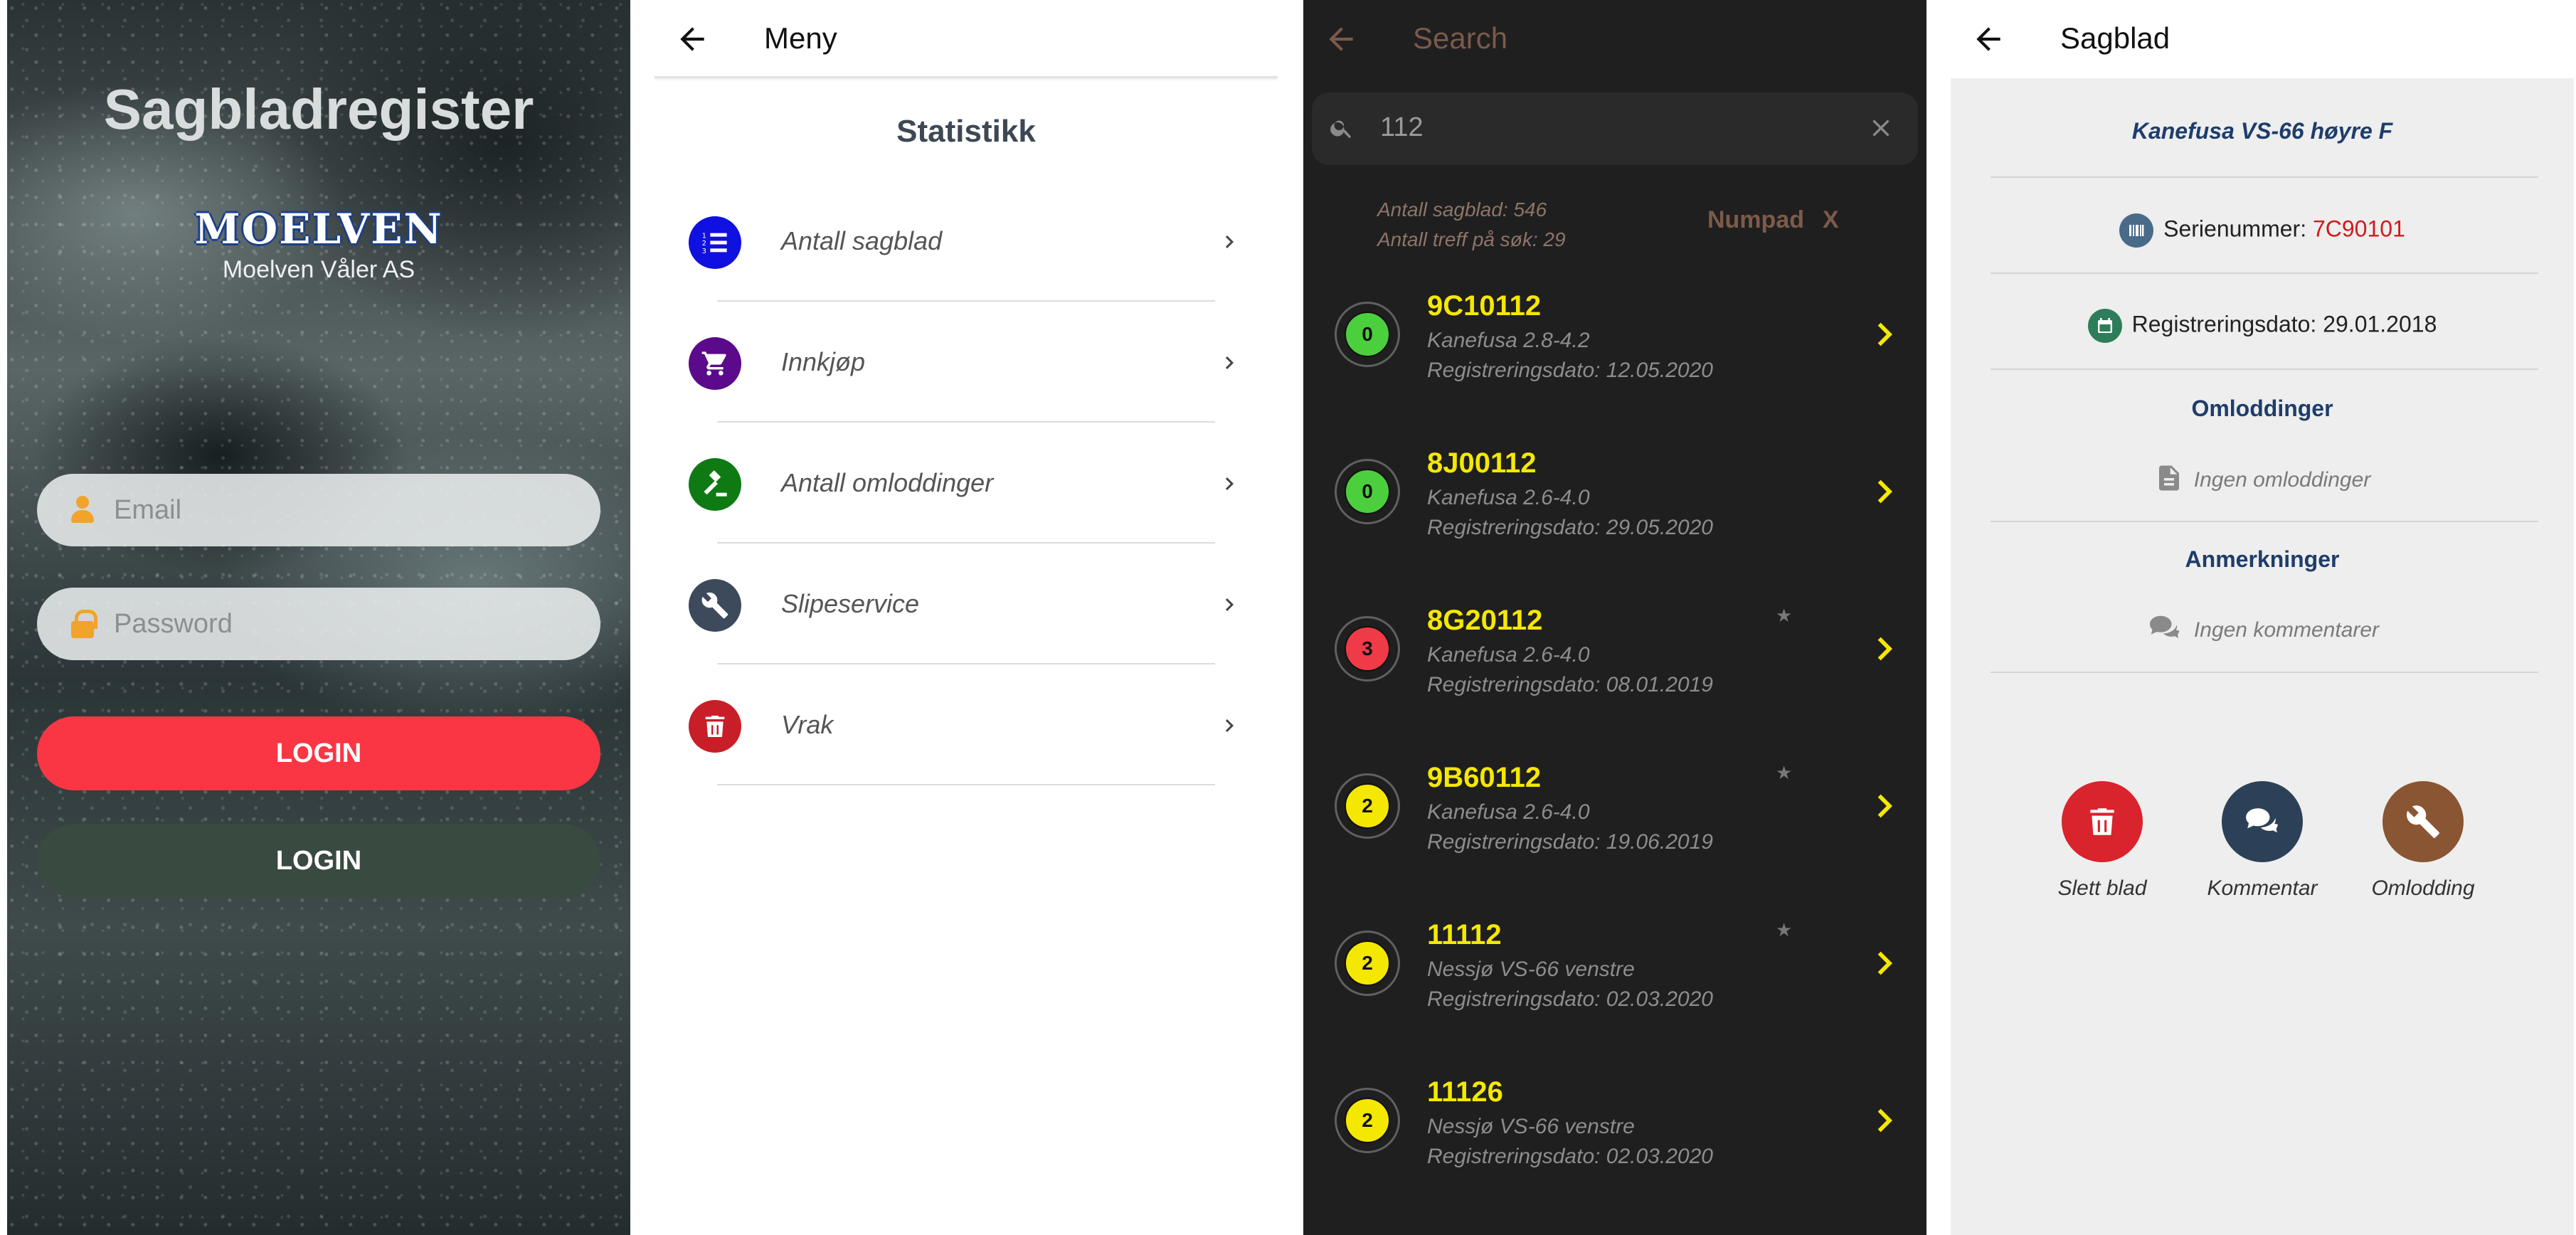  What do you see at coordinates (1615, 128) in the screenshot?
I see `search-input: 112` at bounding box center [1615, 128].